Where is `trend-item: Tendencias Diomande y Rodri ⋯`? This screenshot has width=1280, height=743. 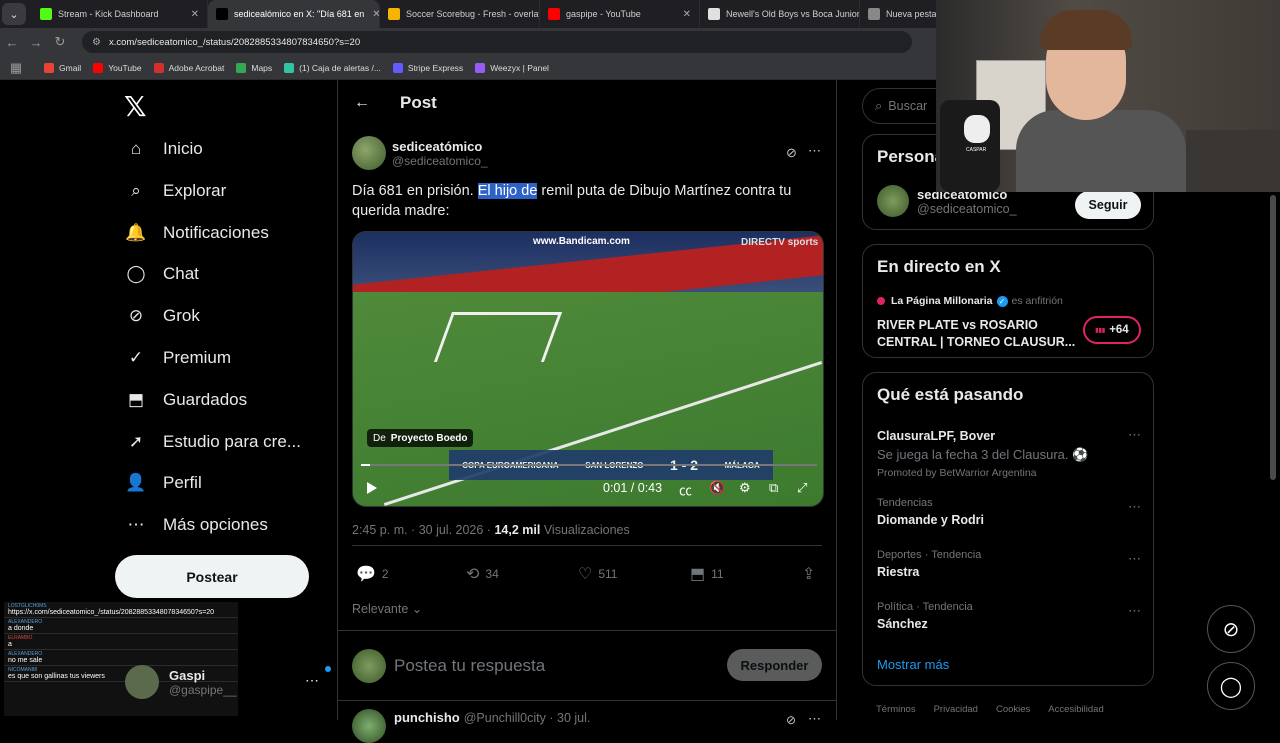 trend-item: Tendencias Diomande y Rodri ⋯ is located at coordinates (1009, 512).